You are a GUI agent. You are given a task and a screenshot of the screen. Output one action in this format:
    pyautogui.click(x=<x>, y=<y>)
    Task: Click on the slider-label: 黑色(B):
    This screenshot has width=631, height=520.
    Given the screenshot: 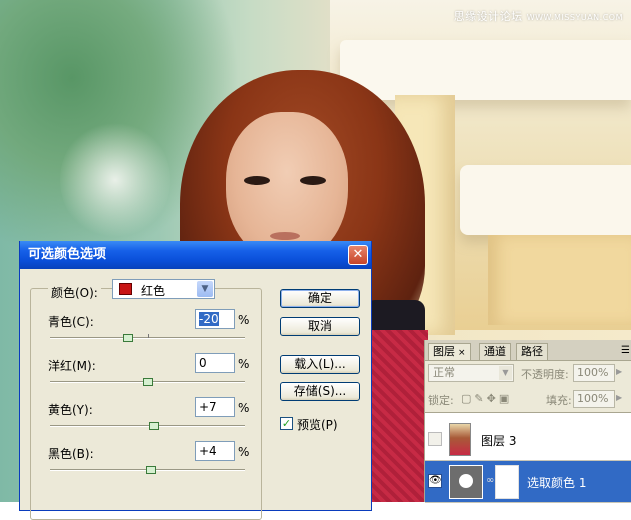 What is the action you would take?
    pyautogui.click(x=71, y=454)
    